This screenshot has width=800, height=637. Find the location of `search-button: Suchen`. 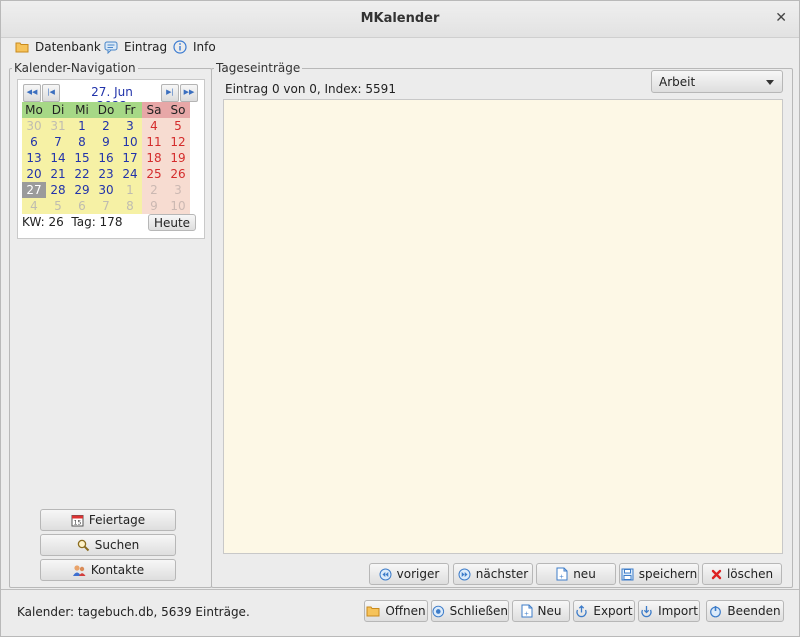

search-button: Suchen is located at coordinates (108, 545).